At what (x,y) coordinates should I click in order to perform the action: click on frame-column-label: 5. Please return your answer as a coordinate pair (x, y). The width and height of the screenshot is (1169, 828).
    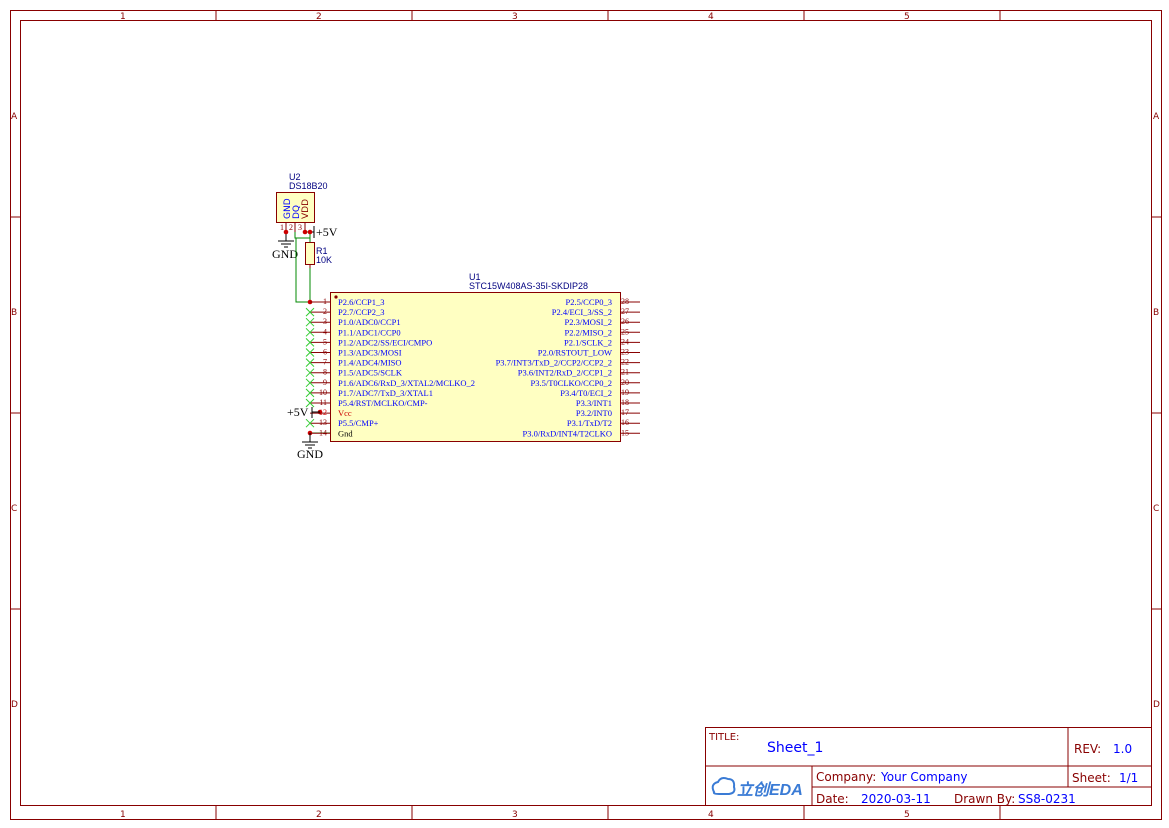
    Looking at the image, I should click on (907, 17).